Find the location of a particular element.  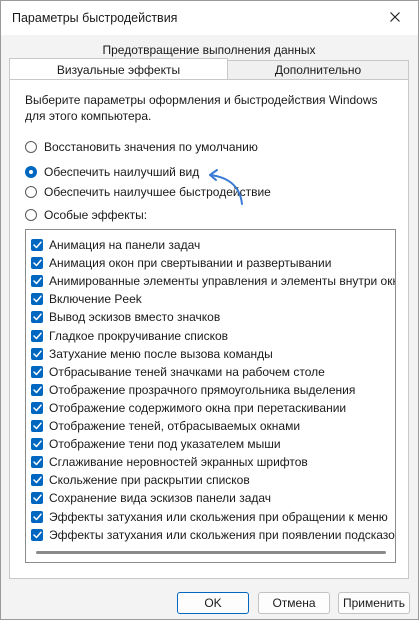

effect-item: Сглаживание неровностей экранных шрифтов is located at coordinates (169, 462).